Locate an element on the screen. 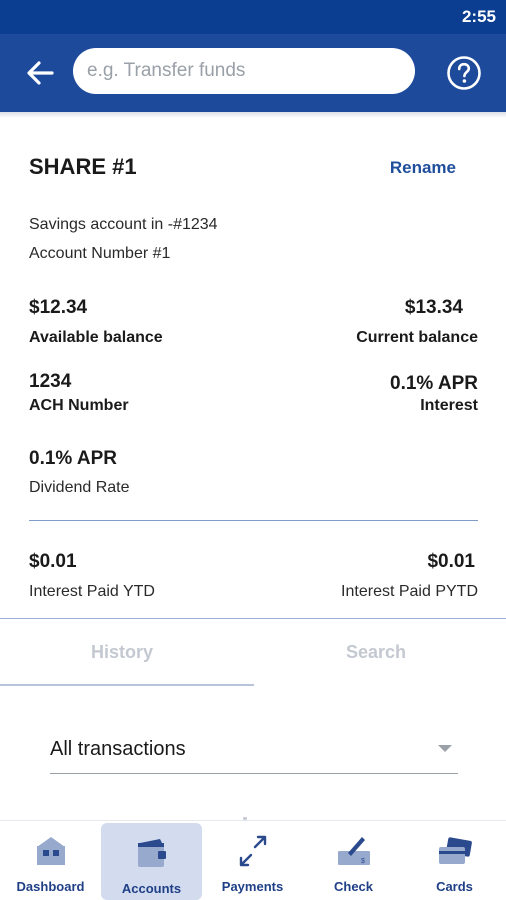 Image resolution: width=506 pixels, height=900 pixels. nav-dashboard: Dashboard is located at coordinates (50, 860).